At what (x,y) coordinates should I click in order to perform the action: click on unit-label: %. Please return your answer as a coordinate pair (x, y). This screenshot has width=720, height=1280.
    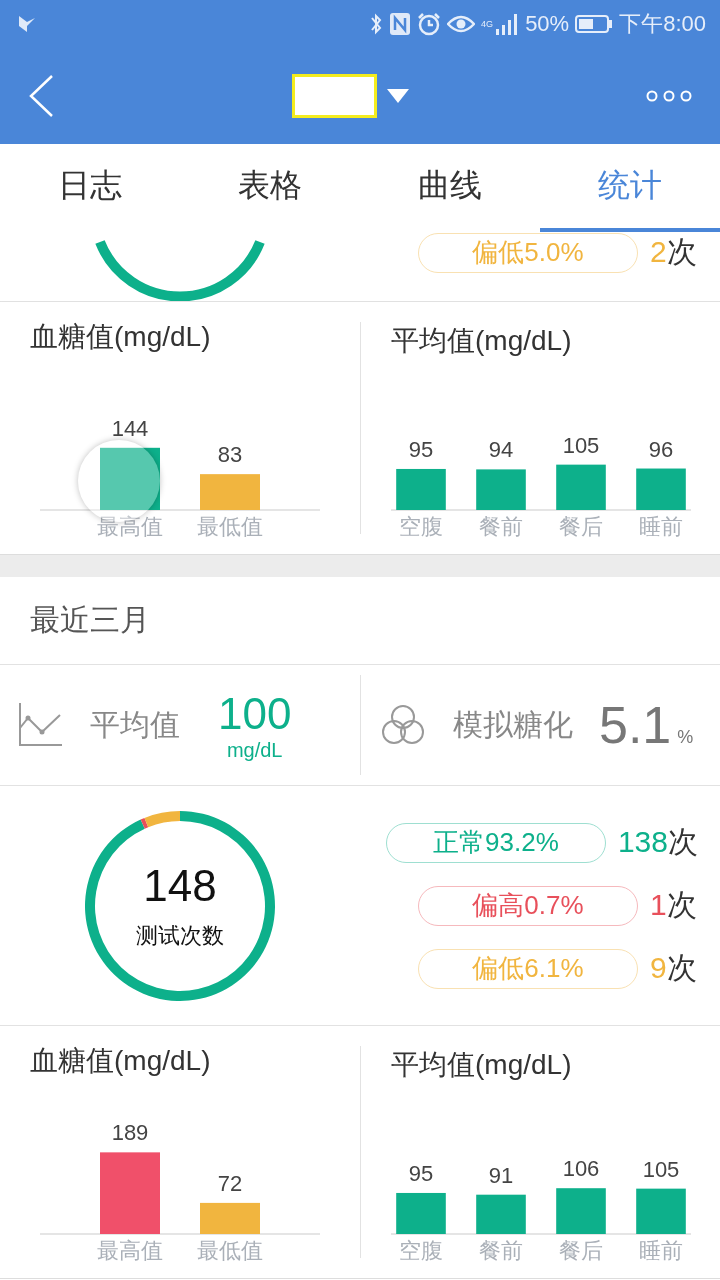
    Looking at the image, I should click on (685, 737).